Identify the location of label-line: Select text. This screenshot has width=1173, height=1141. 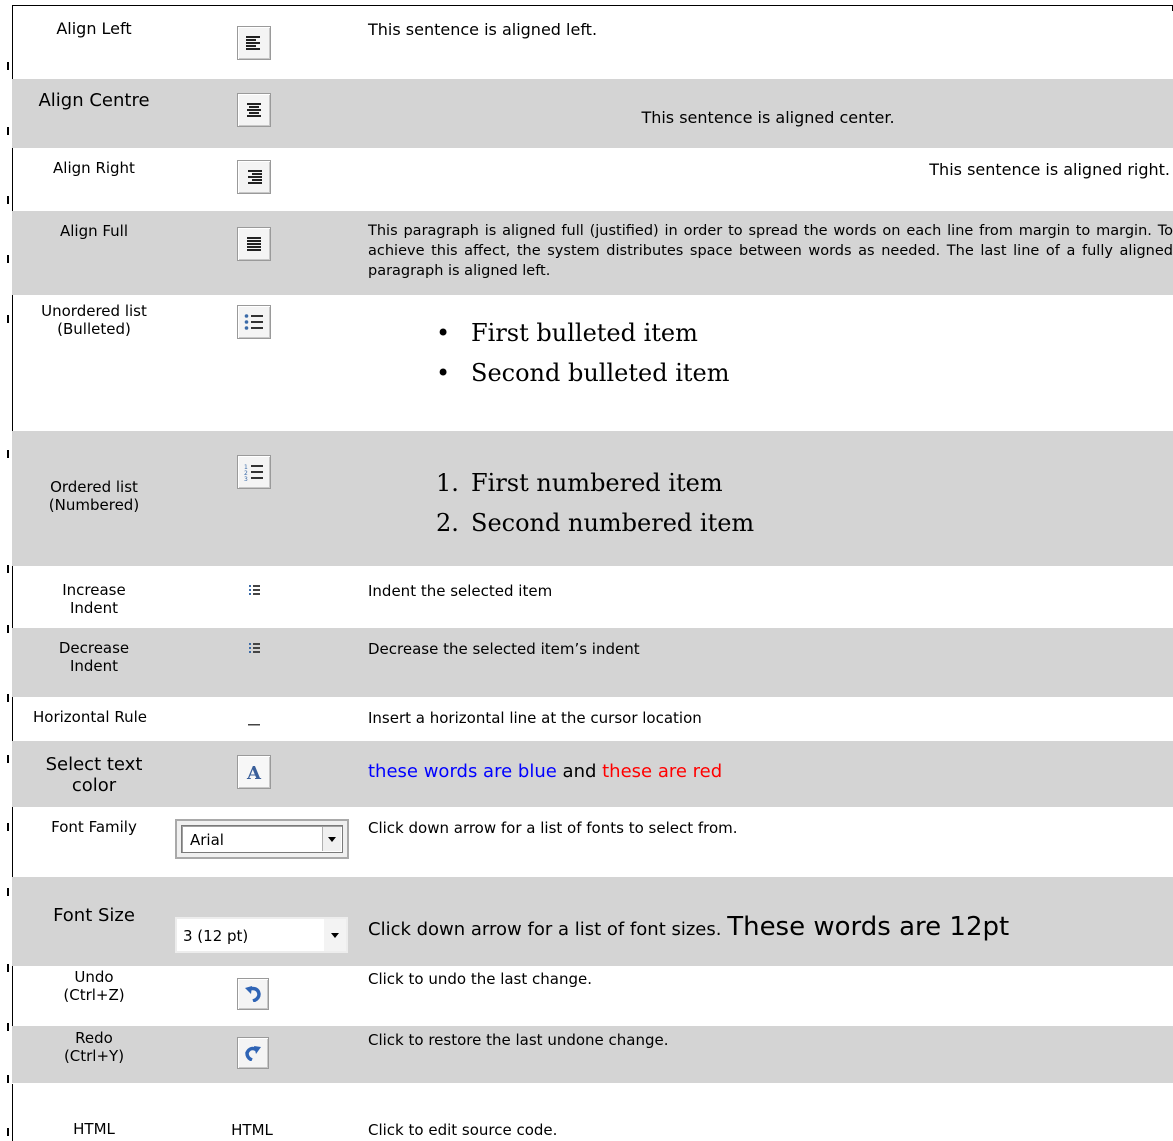
(94, 764).